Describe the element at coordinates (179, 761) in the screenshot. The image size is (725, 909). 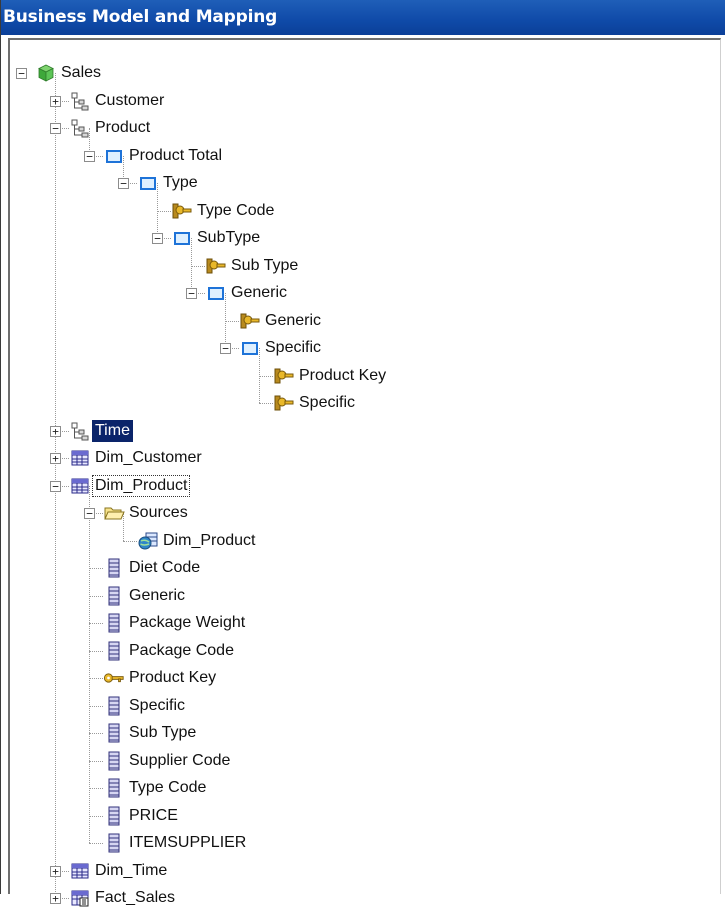
I see `tree-node-label: Supplier Code` at that location.